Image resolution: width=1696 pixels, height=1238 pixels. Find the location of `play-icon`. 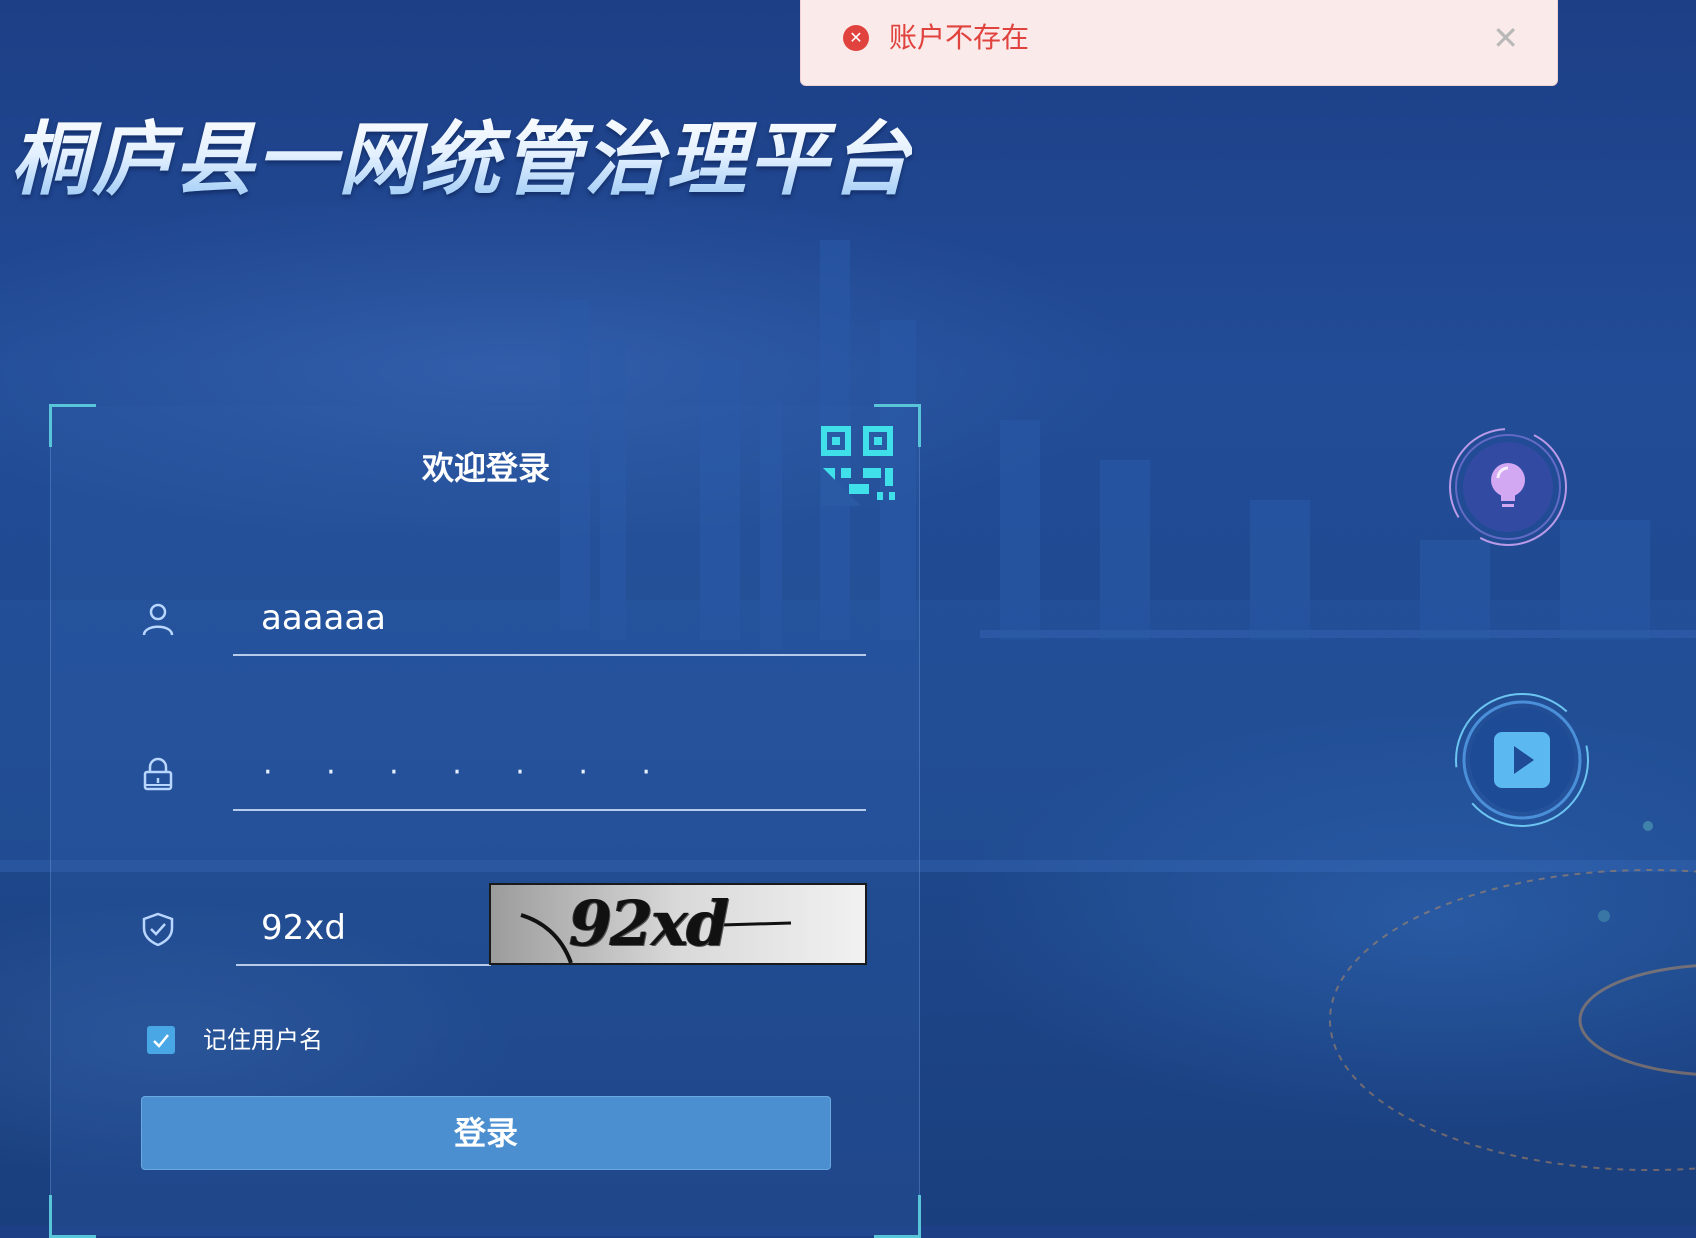

play-icon is located at coordinates (1522, 760).